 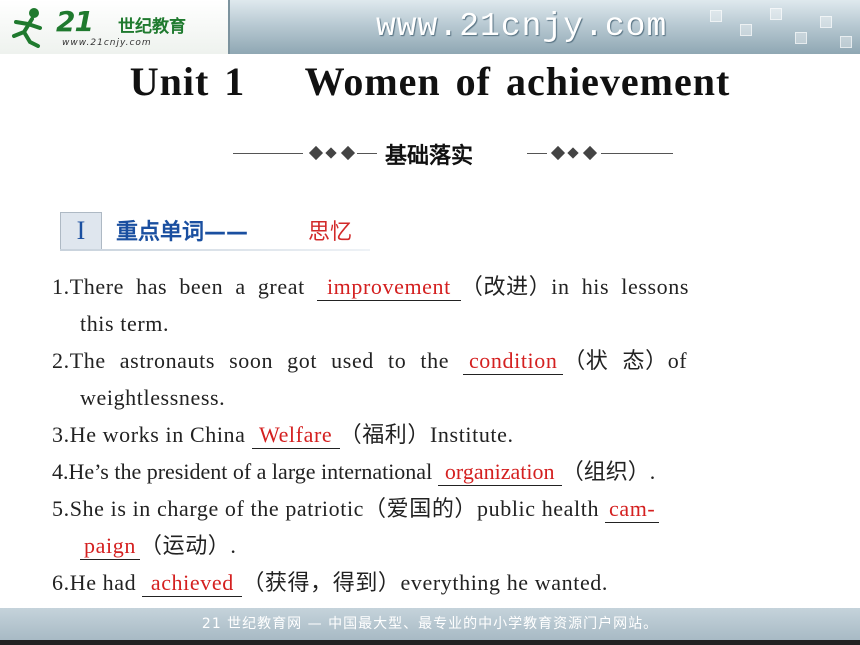 I want to click on item-number: 6., so click(x=61, y=582).